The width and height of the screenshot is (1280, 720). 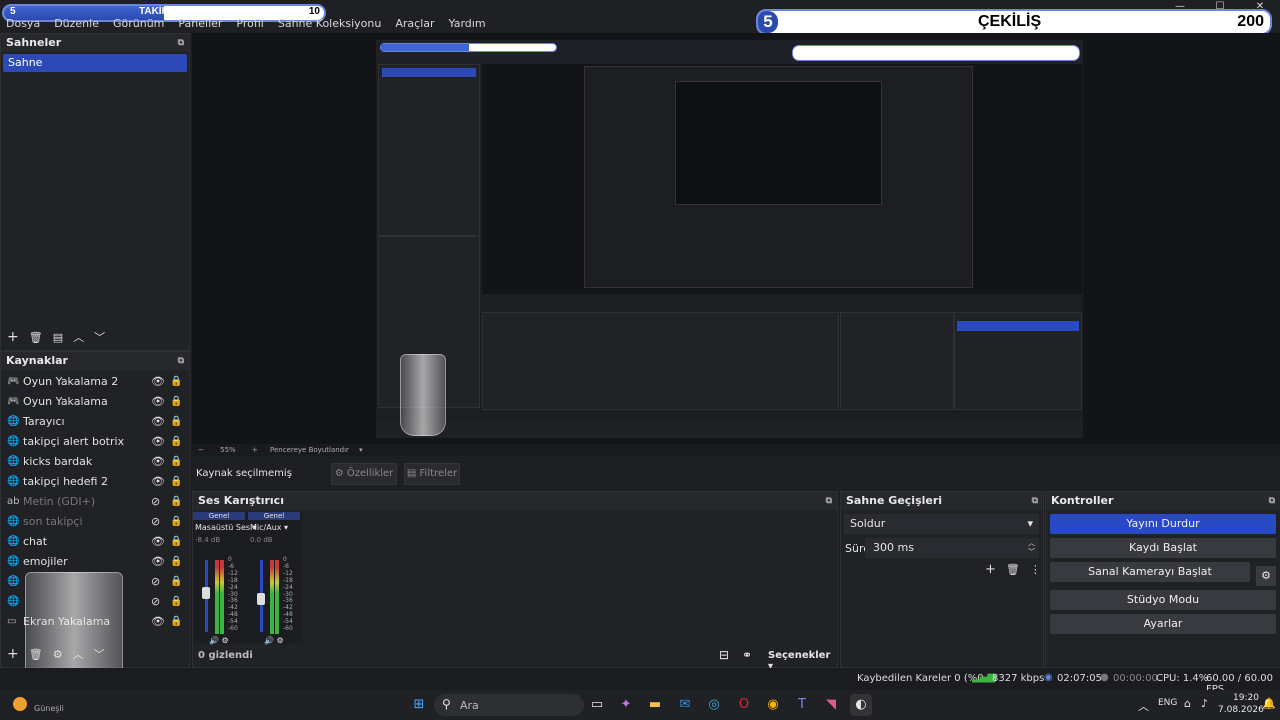 I want to click on more-icon: ⋮, so click(x=1035, y=569).